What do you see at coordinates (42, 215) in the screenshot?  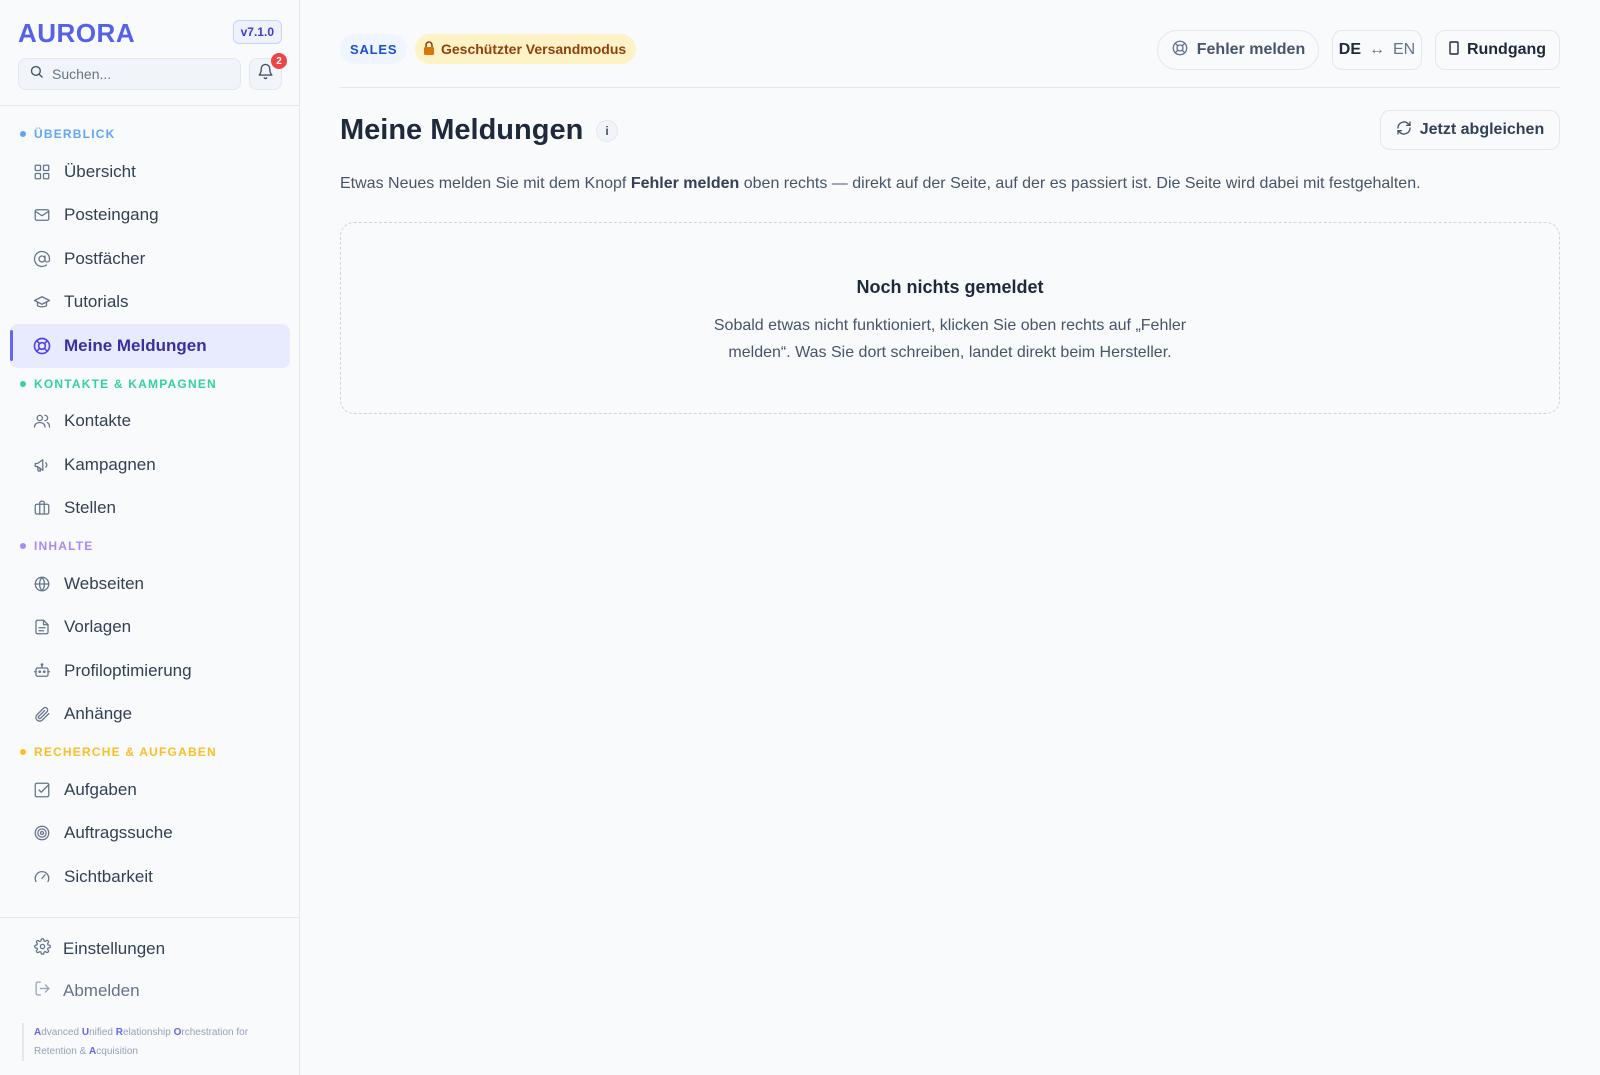 I see `mail-icon` at bounding box center [42, 215].